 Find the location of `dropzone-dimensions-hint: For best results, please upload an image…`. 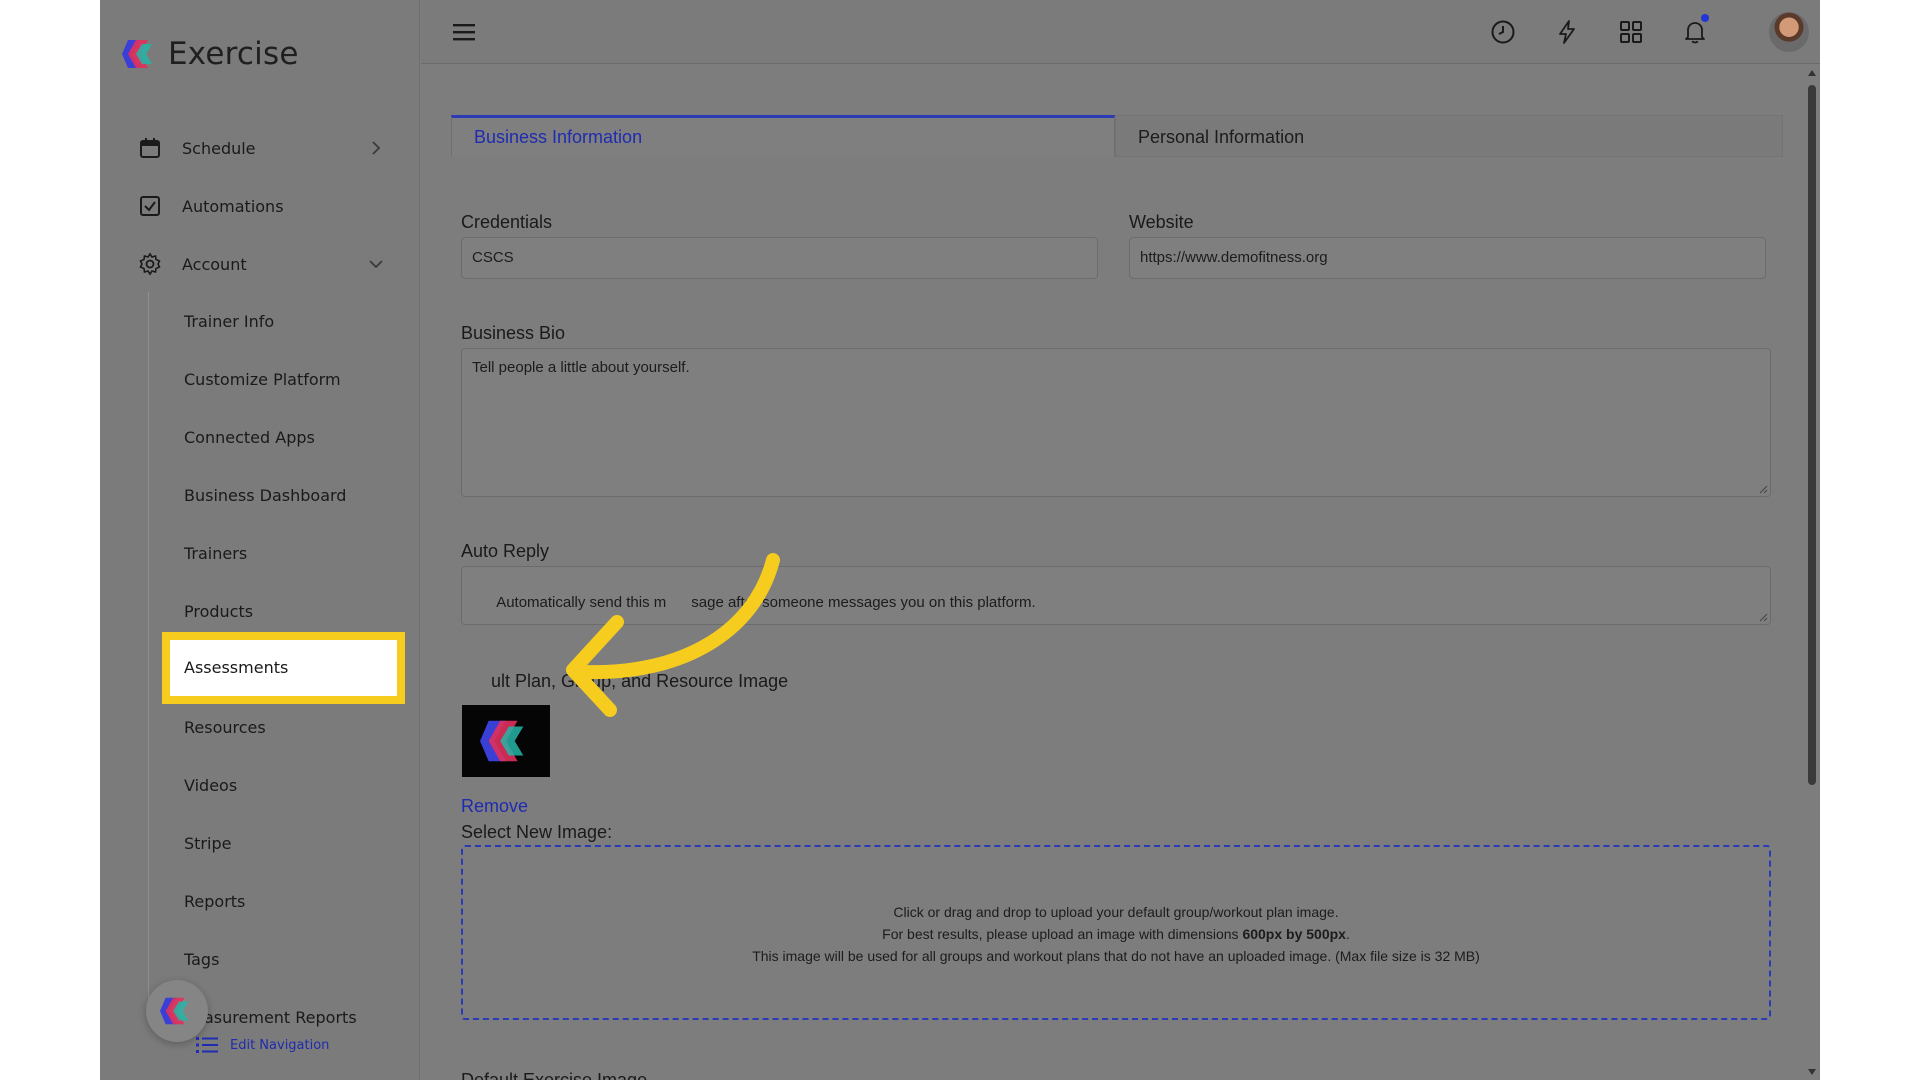

dropzone-dimensions-hint: For best results, please upload an image… is located at coordinates (1116, 934).